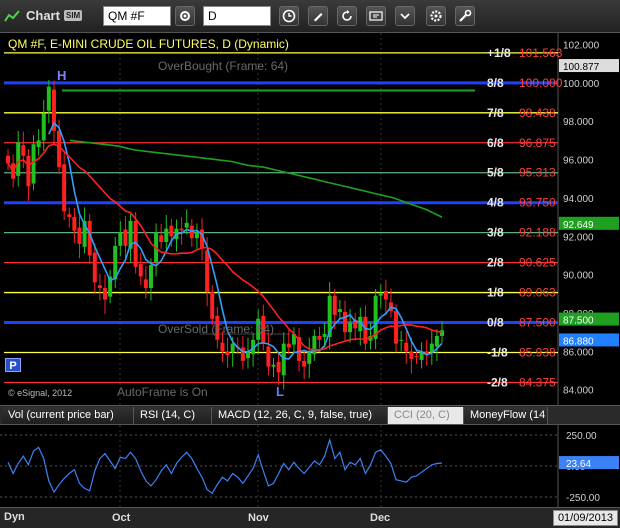 The height and width of the screenshot is (528, 620). Describe the element at coordinates (537, 113) in the screenshot. I see `murrey-level-value: 98.438` at that location.